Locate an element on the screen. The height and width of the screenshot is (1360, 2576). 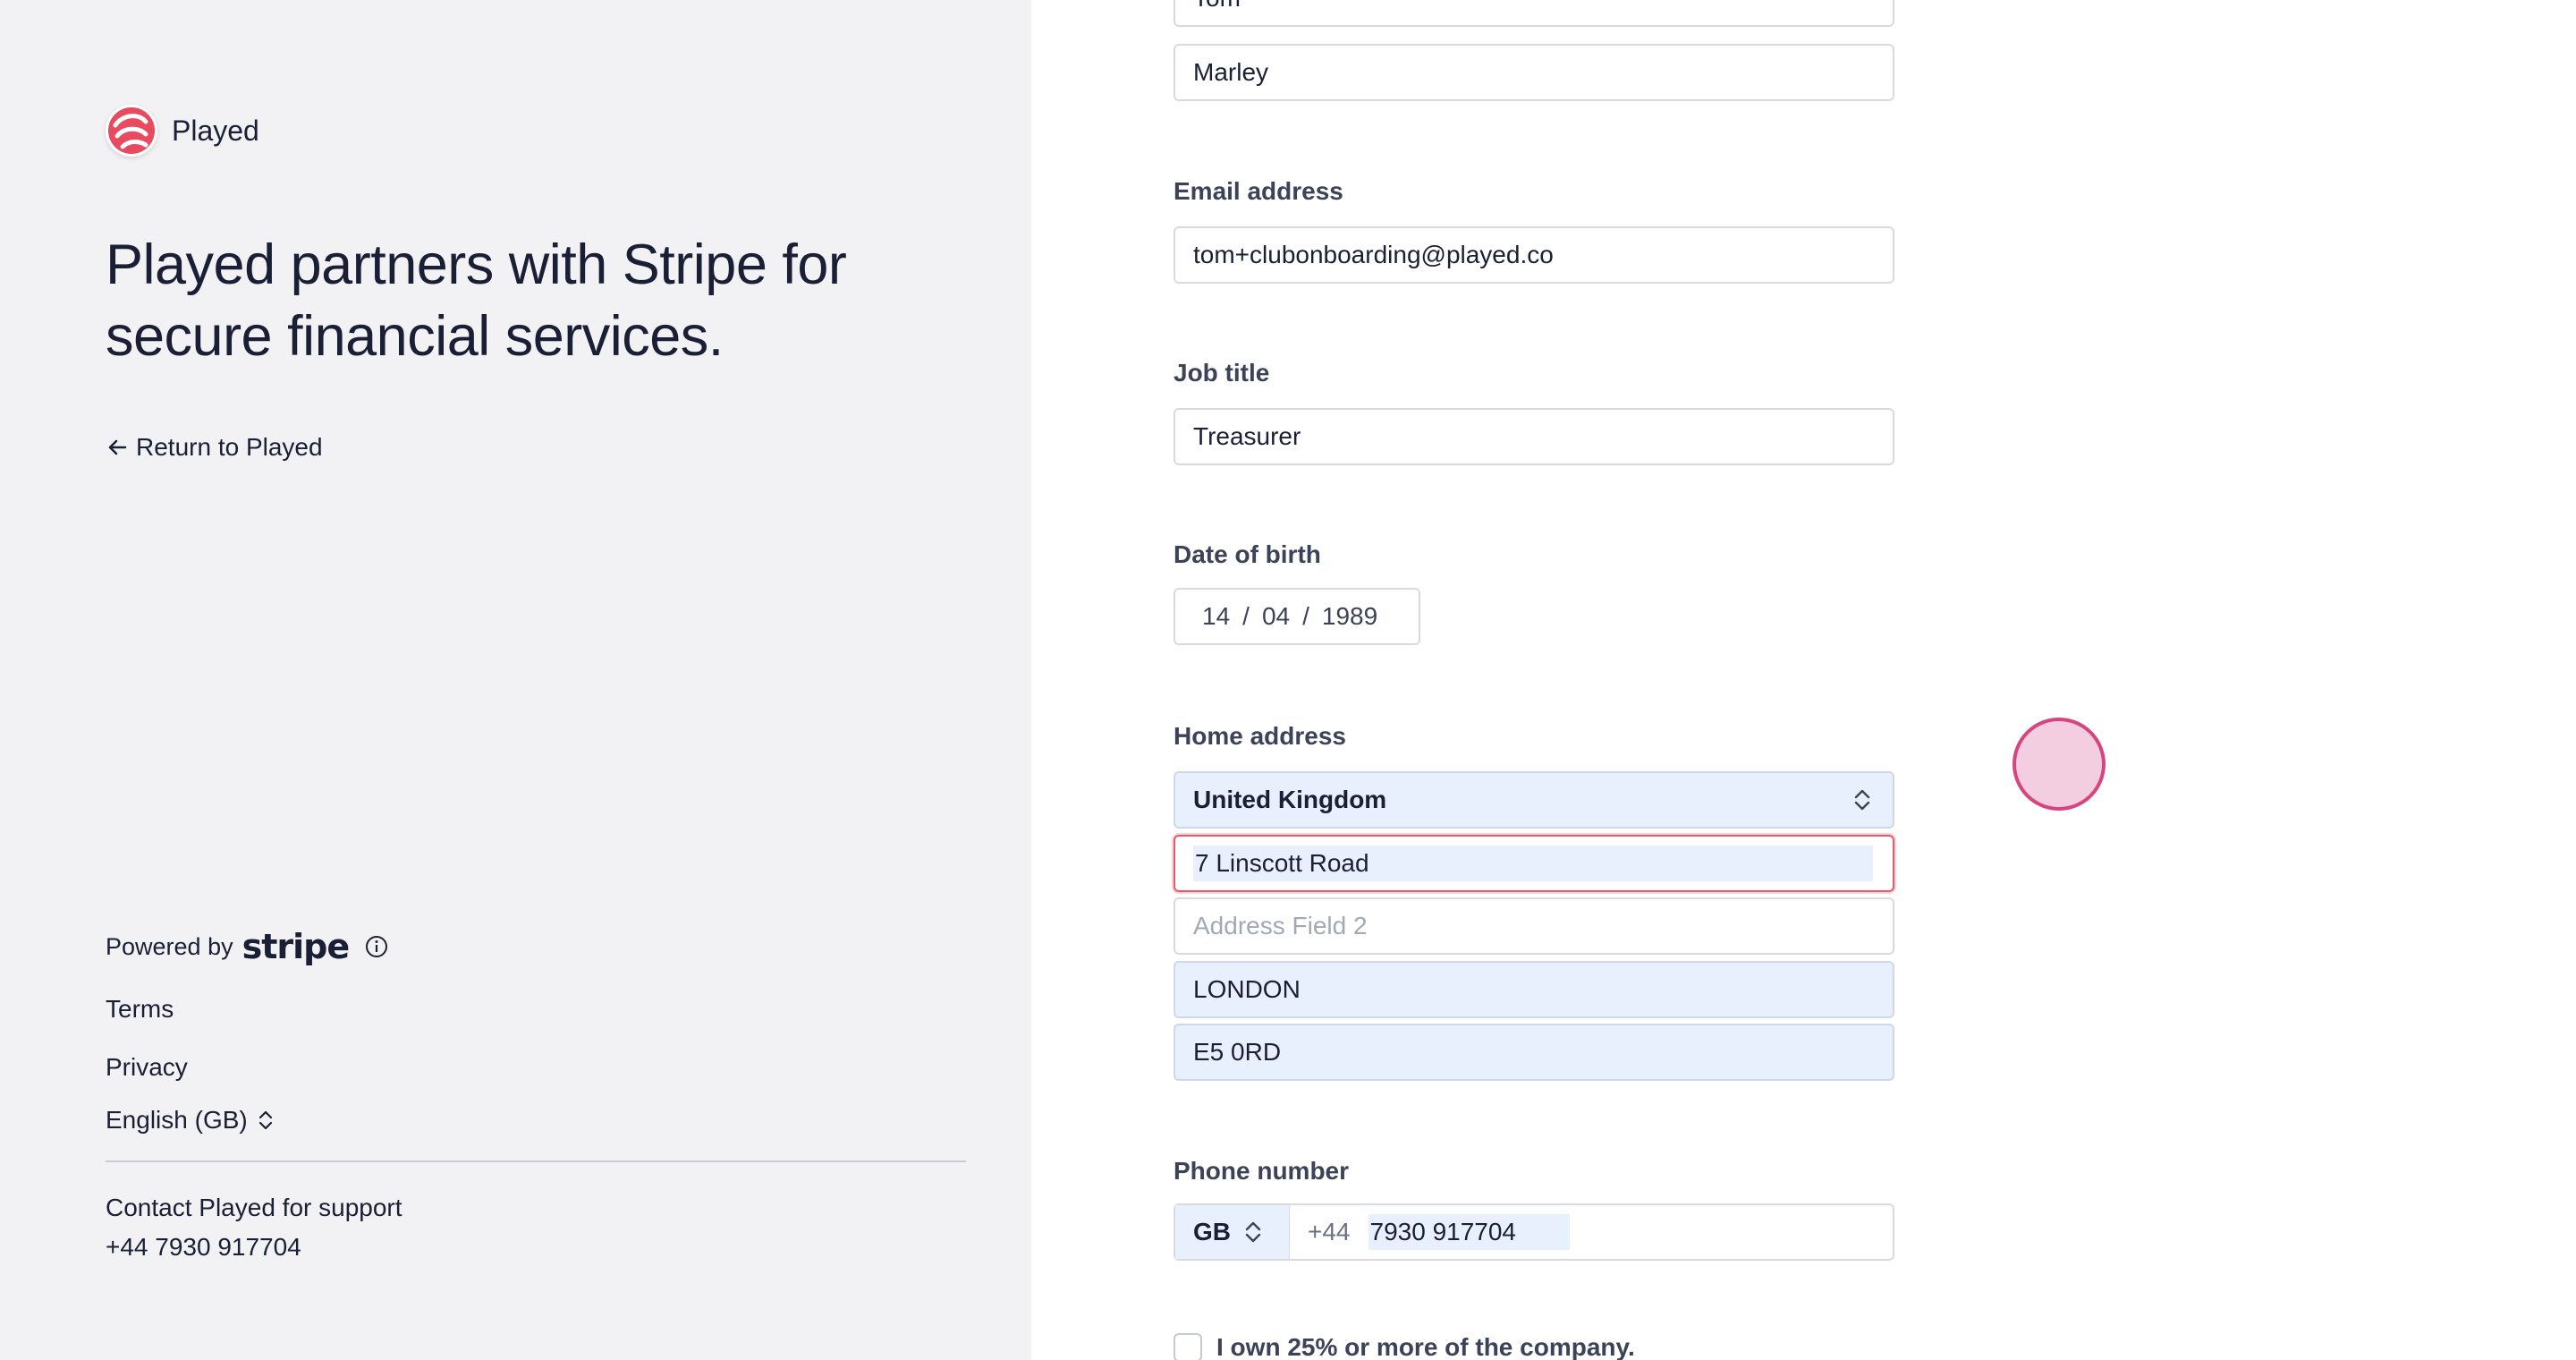
brand-name: Played is located at coordinates (215, 130).